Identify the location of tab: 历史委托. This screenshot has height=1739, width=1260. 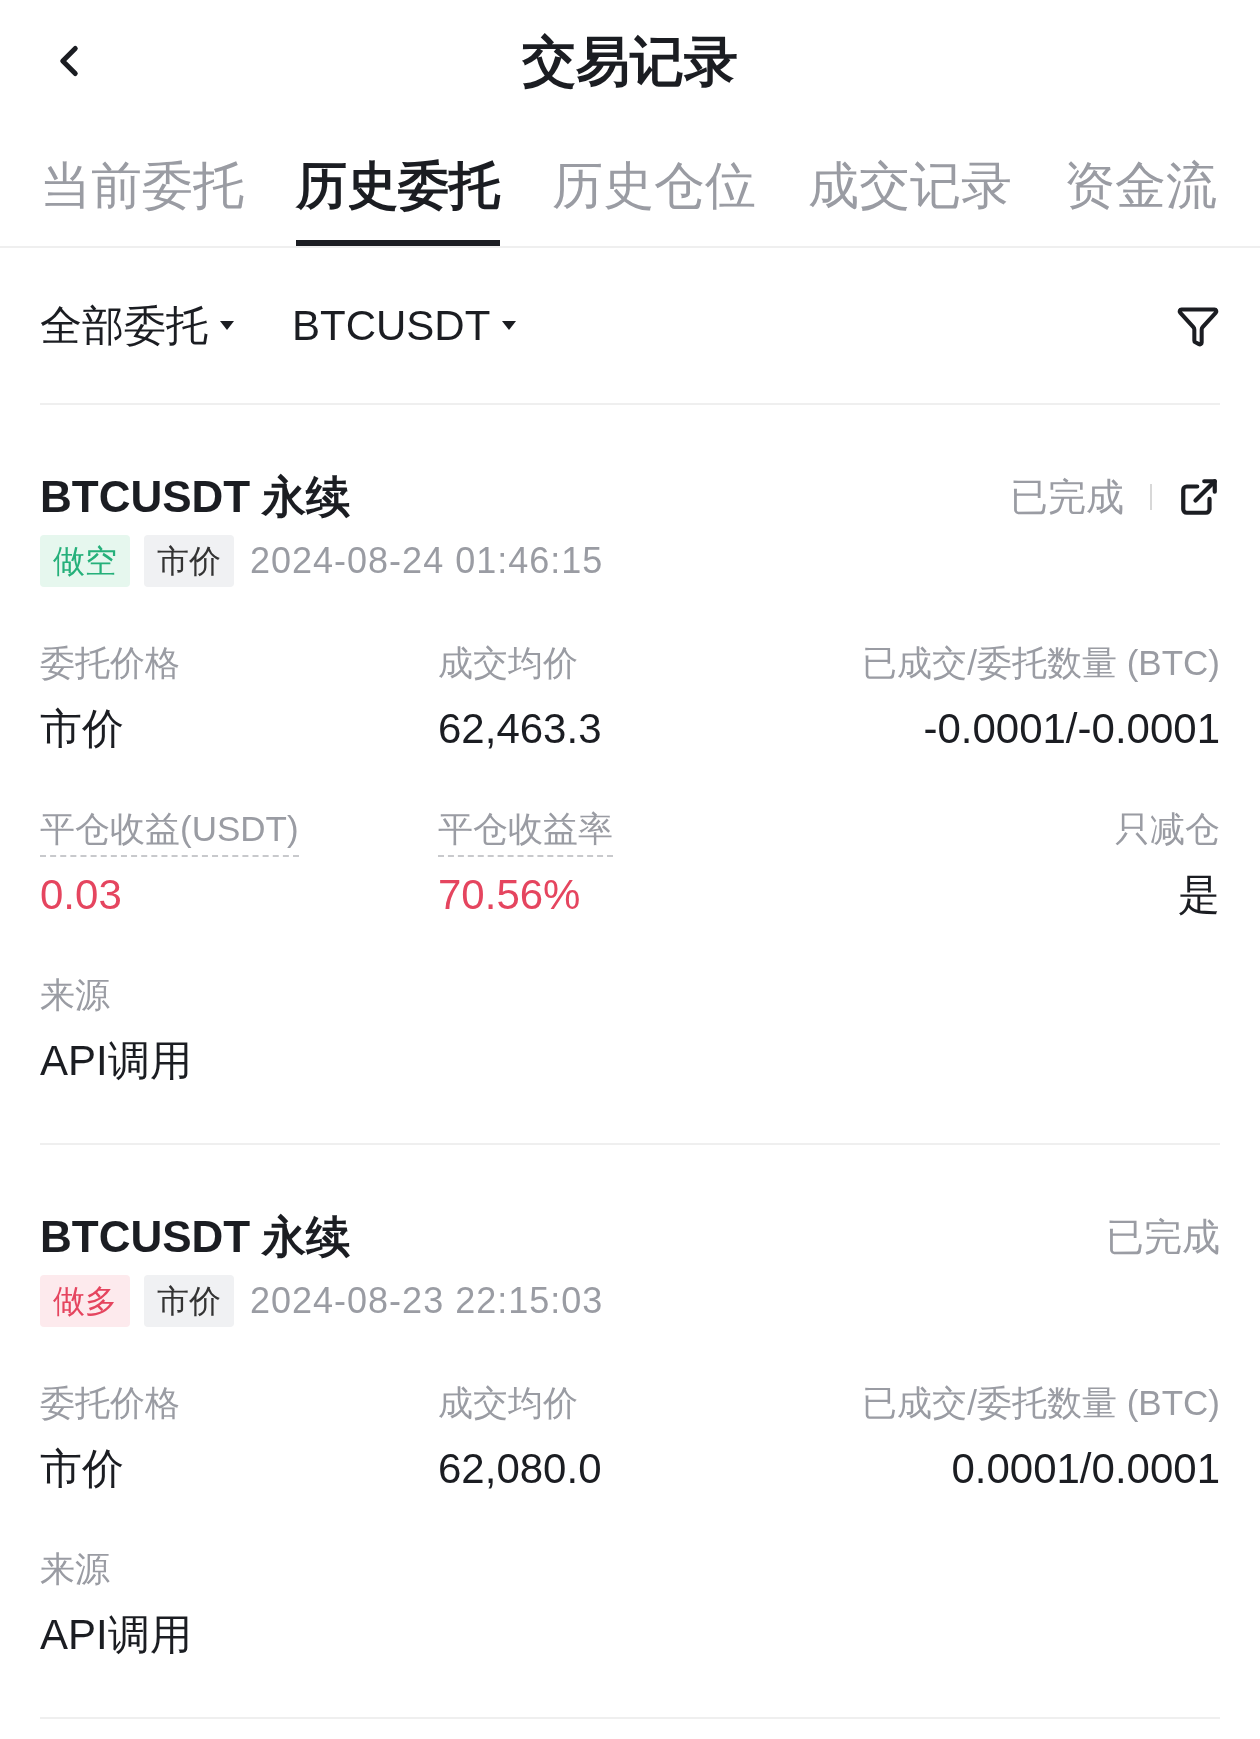
(398, 185).